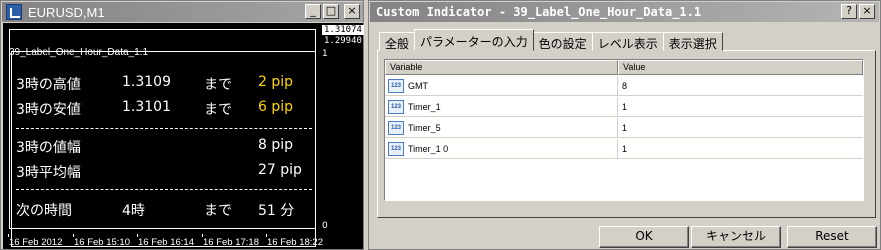 The height and width of the screenshot is (250, 881). I want to click on table-row: 123 Timer_1 1, so click(624, 107).